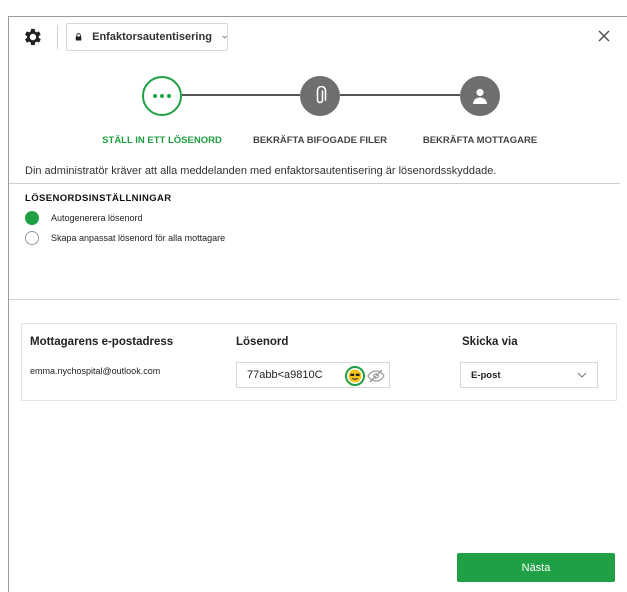  I want to click on step-confirm-attachments, so click(320, 96).